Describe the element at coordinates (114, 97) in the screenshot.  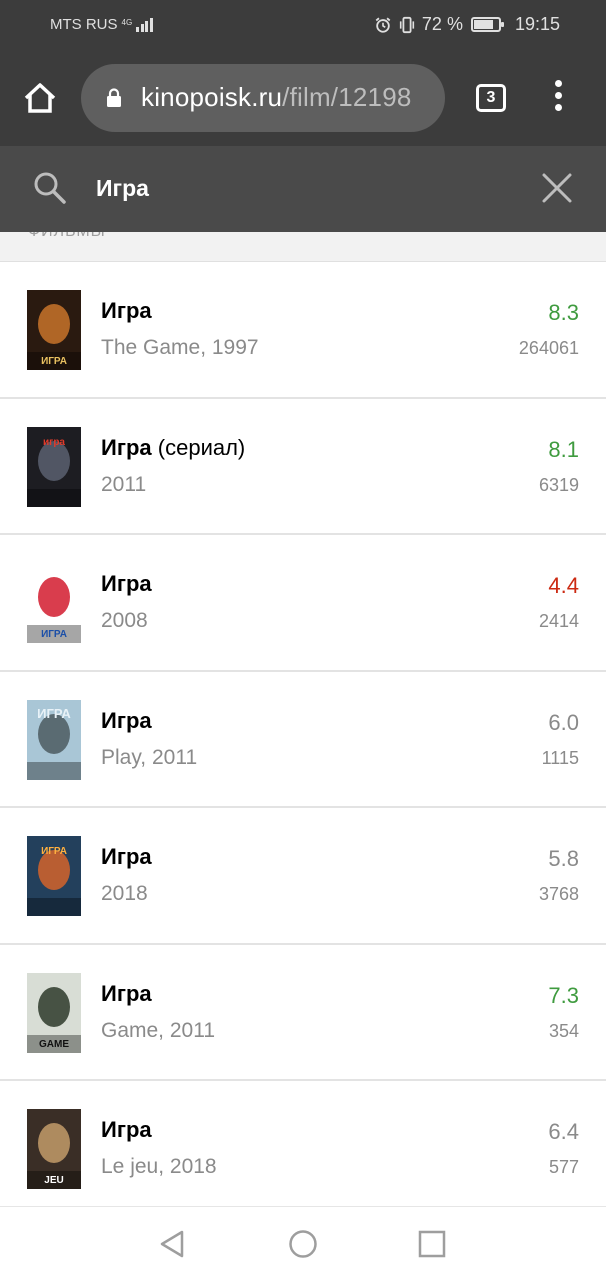
I see `lock-icon` at that location.